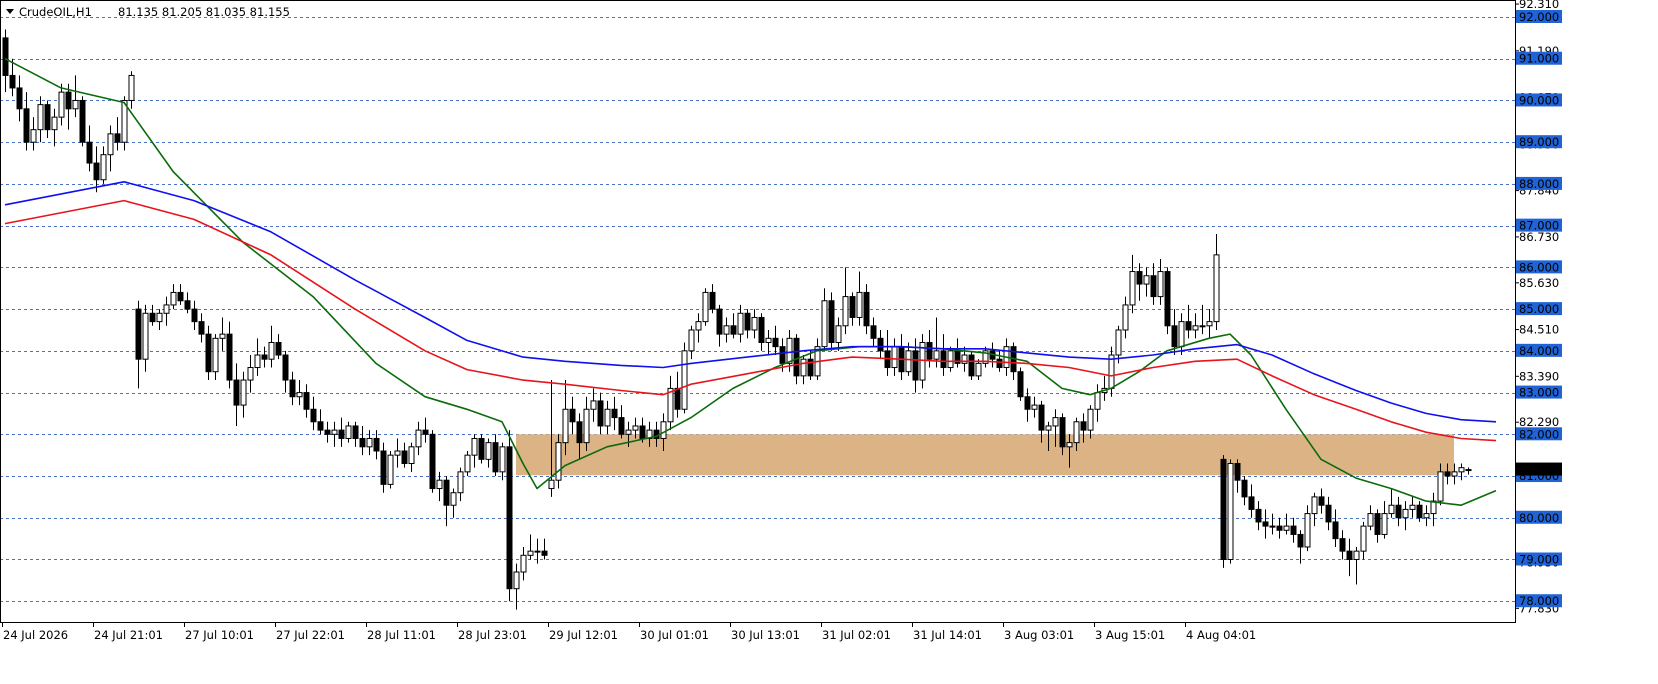 The height and width of the screenshot is (684, 1658). Describe the element at coordinates (1539, 59) in the screenshot. I see `level-label: 91.000` at that location.